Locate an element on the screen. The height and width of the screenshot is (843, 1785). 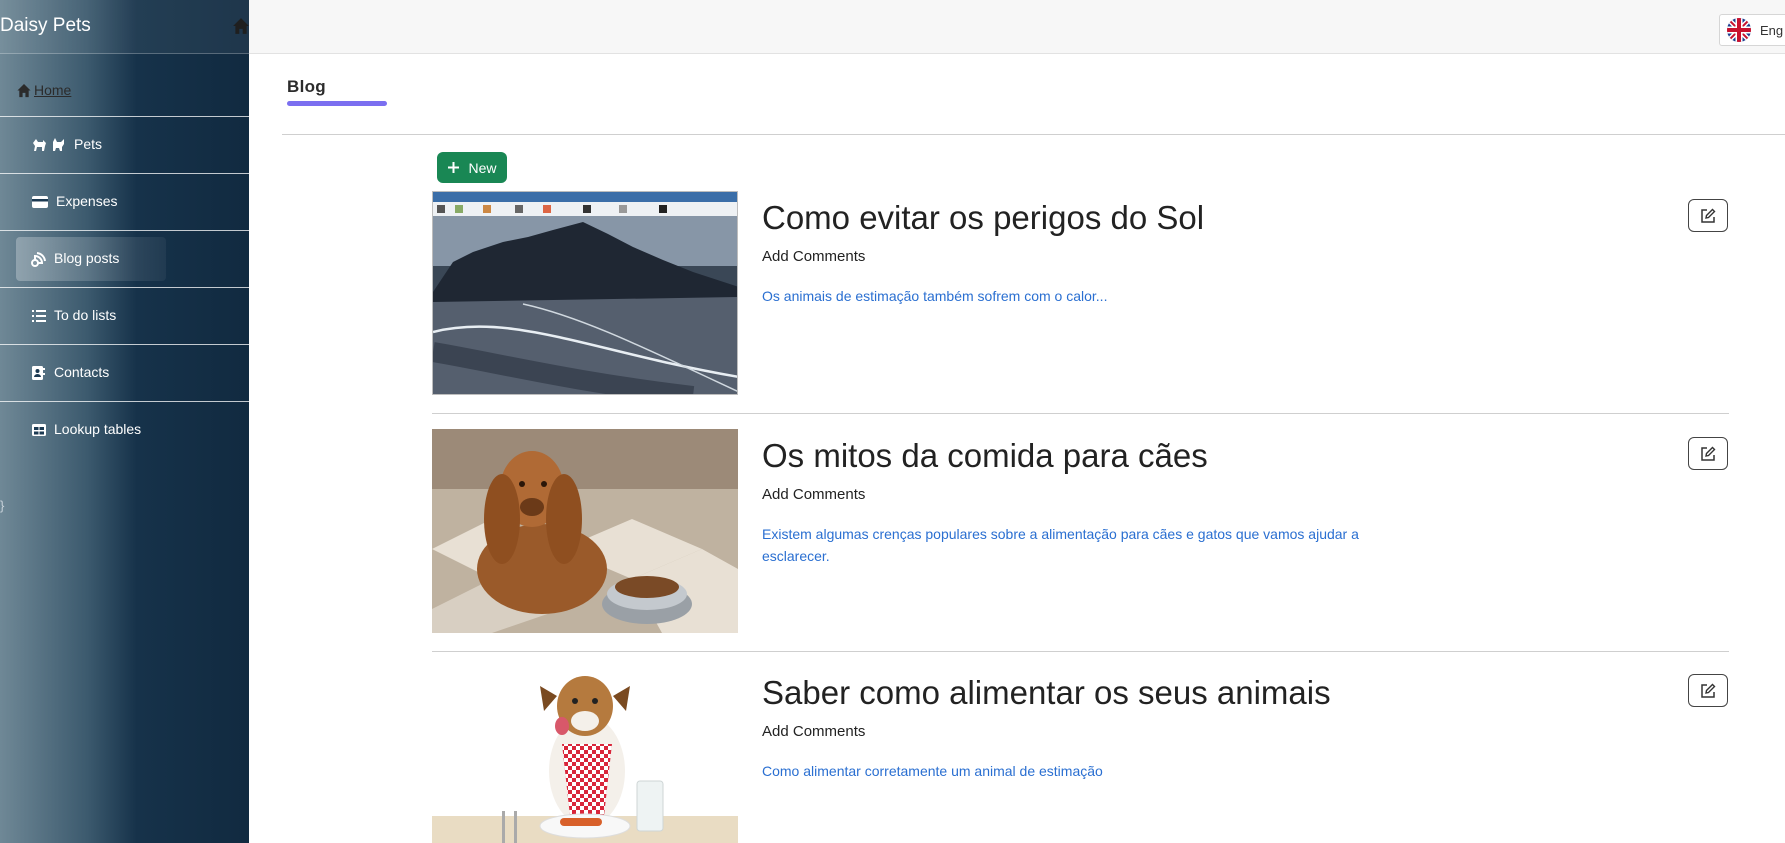
post-title: Como evitar os perigos do Sol is located at coordinates (983, 218).